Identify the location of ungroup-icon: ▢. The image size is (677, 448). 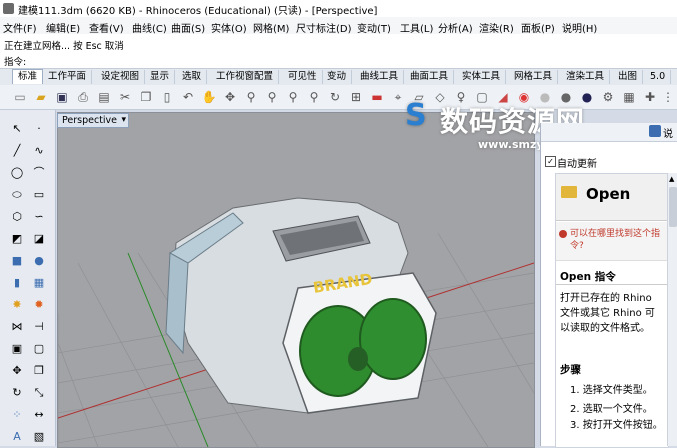
(39, 349).